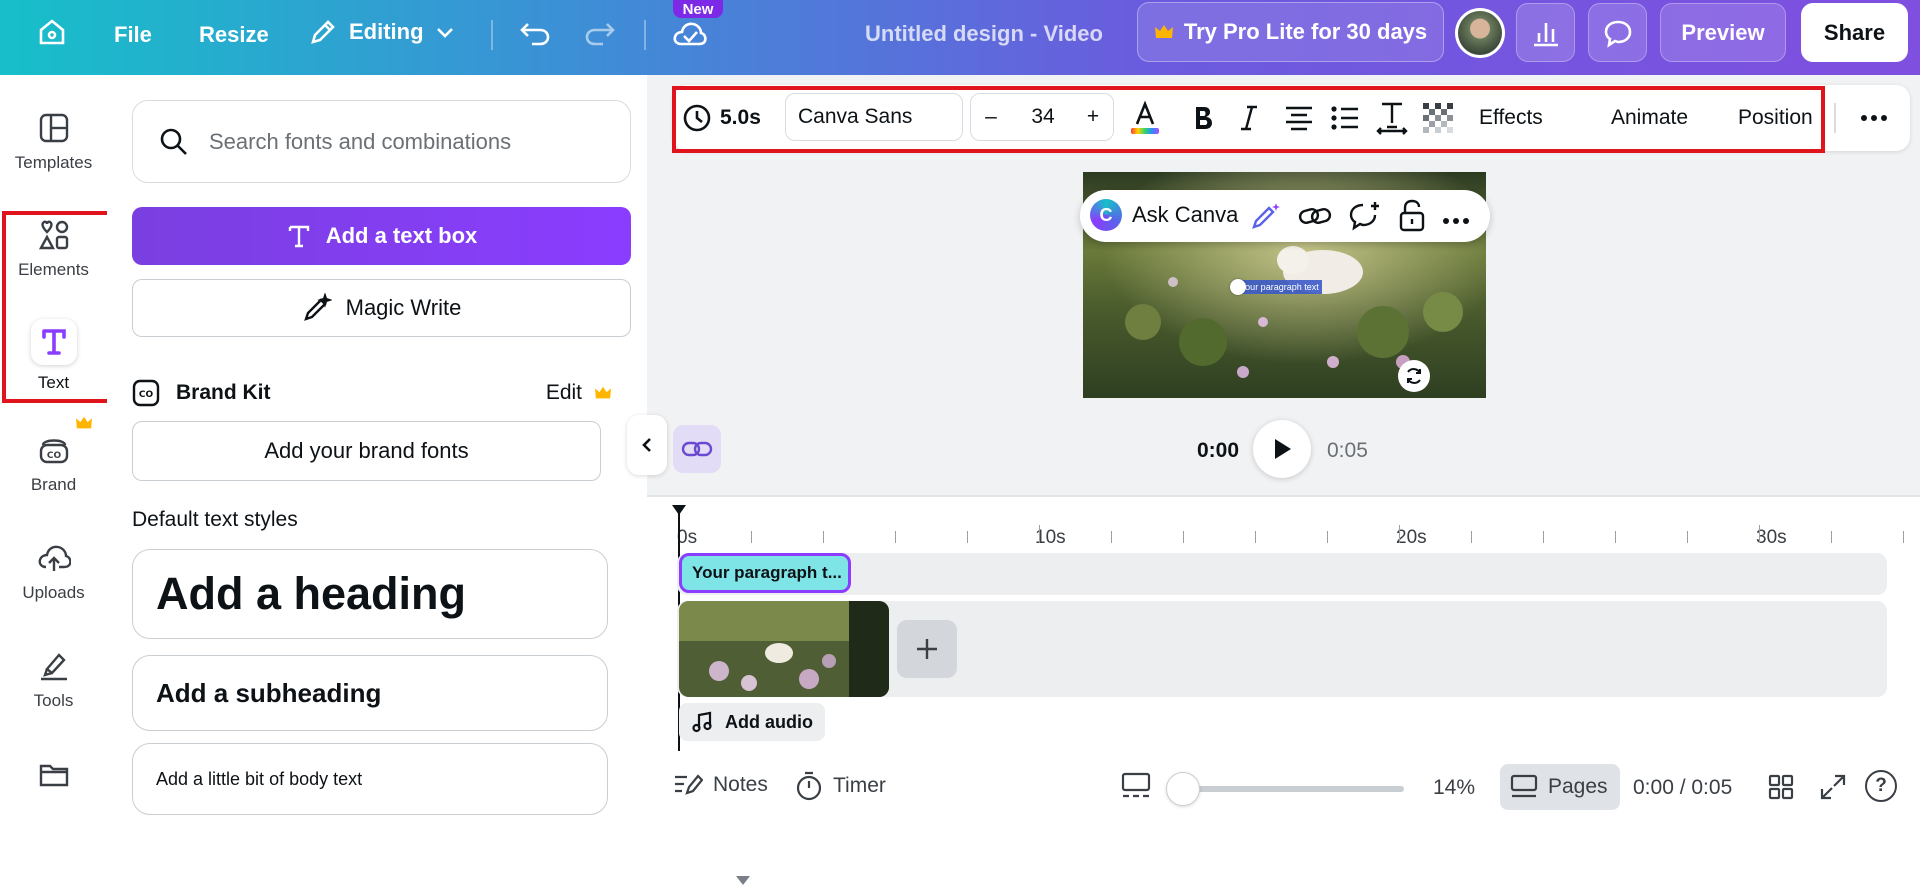  Describe the element at coordinates (647, 445) in the screenshot. I see `collapse-panel-button` at that location.